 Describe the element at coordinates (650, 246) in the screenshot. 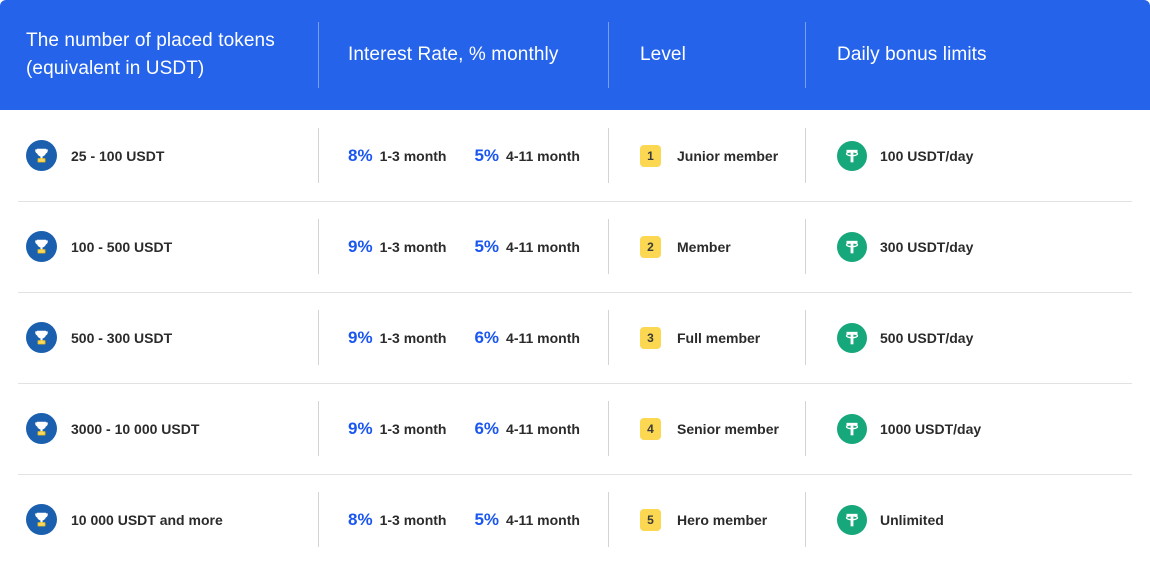

I see `level-number-badge: 2` at that location.